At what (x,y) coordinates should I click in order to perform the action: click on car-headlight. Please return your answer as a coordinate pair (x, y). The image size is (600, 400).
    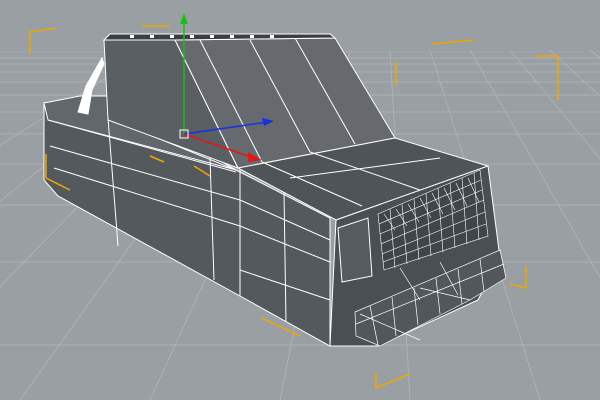
    Looking at the image, I should click on (355, 250).